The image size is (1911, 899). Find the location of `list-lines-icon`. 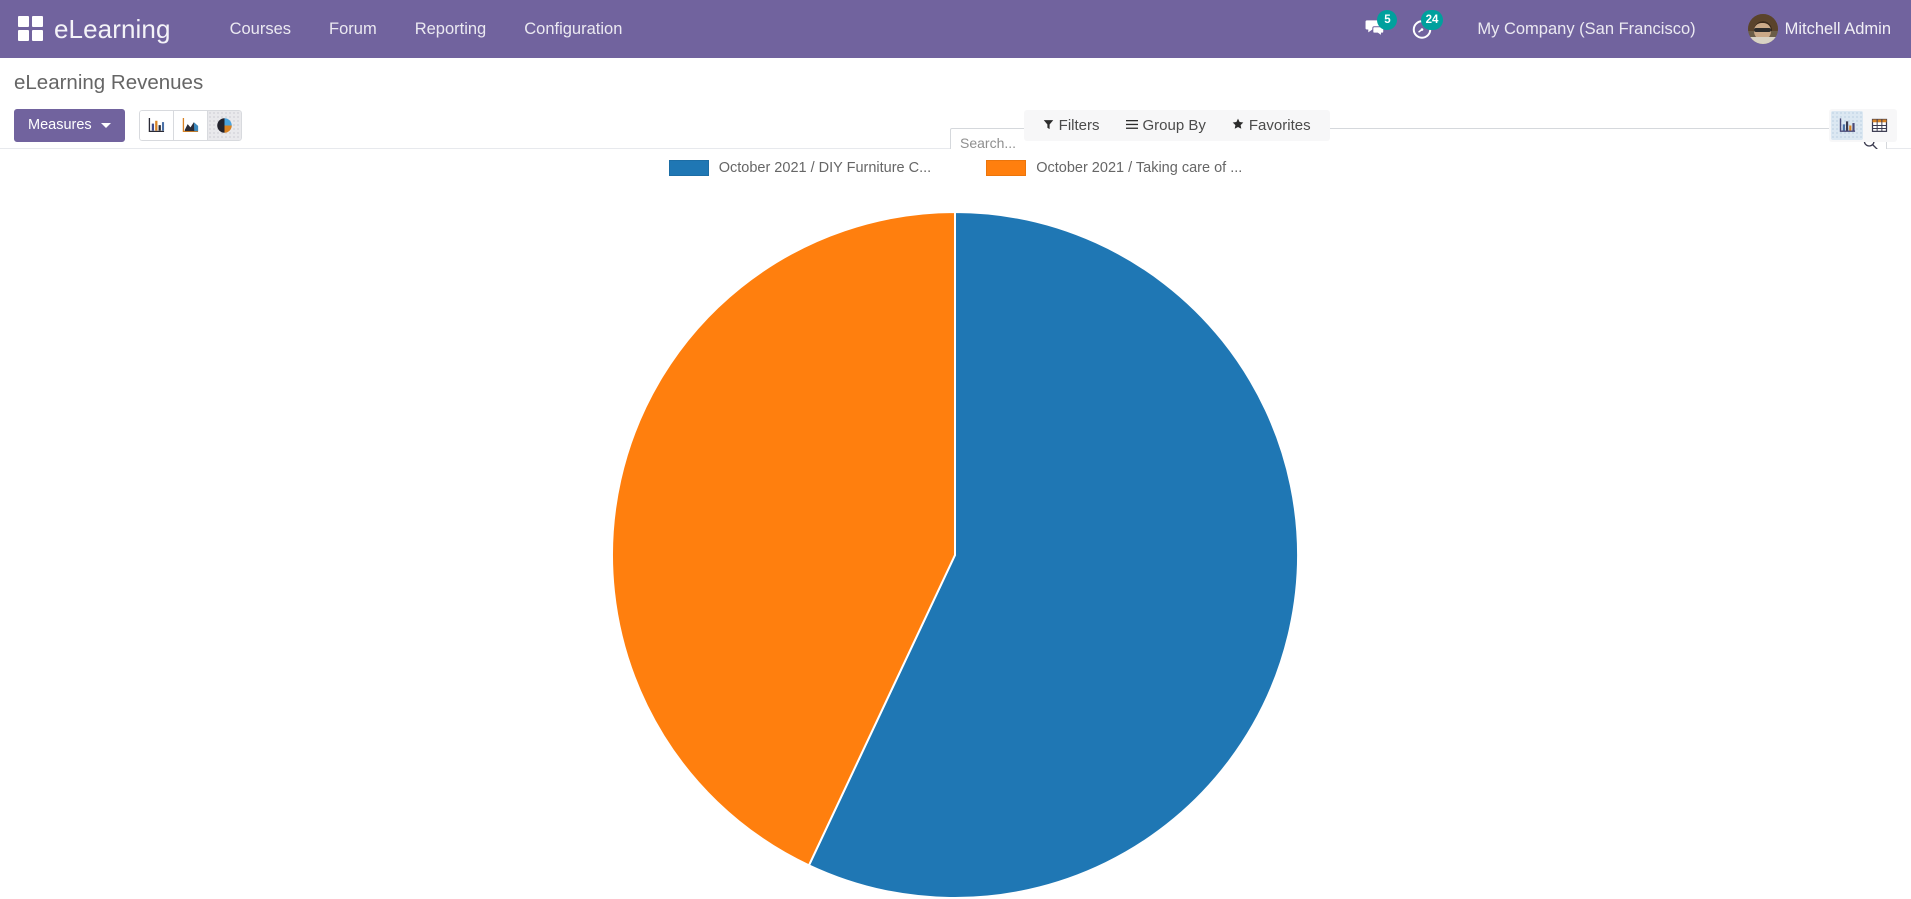

list-lines-icon is located at coordinates (1131, 125).